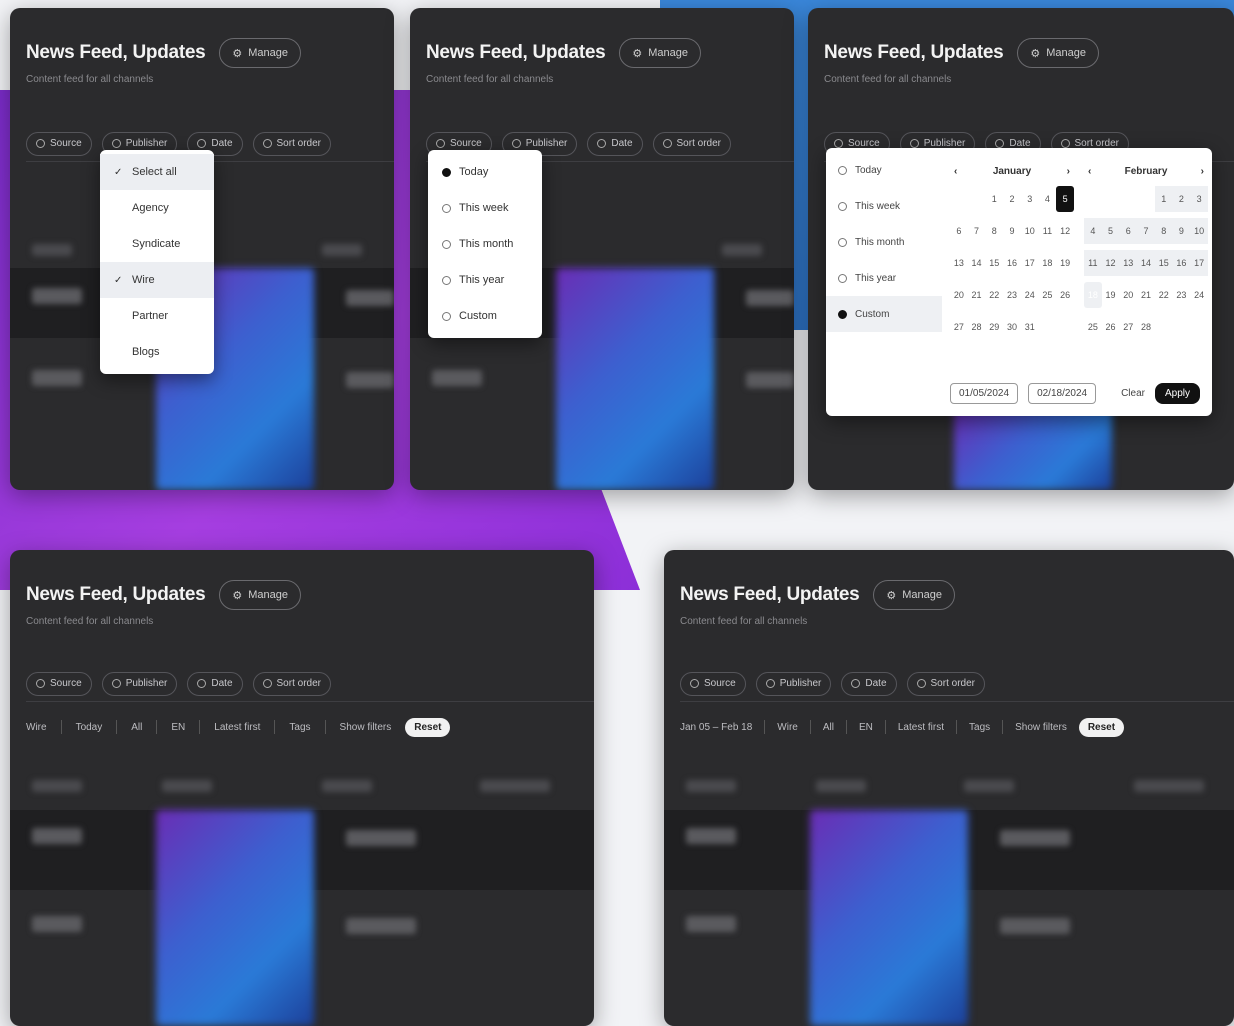  What do you see at coordinates (955, 171) in the screenshot?
I see `prev-month-icon: ‹` at bounding box center [955, 171].